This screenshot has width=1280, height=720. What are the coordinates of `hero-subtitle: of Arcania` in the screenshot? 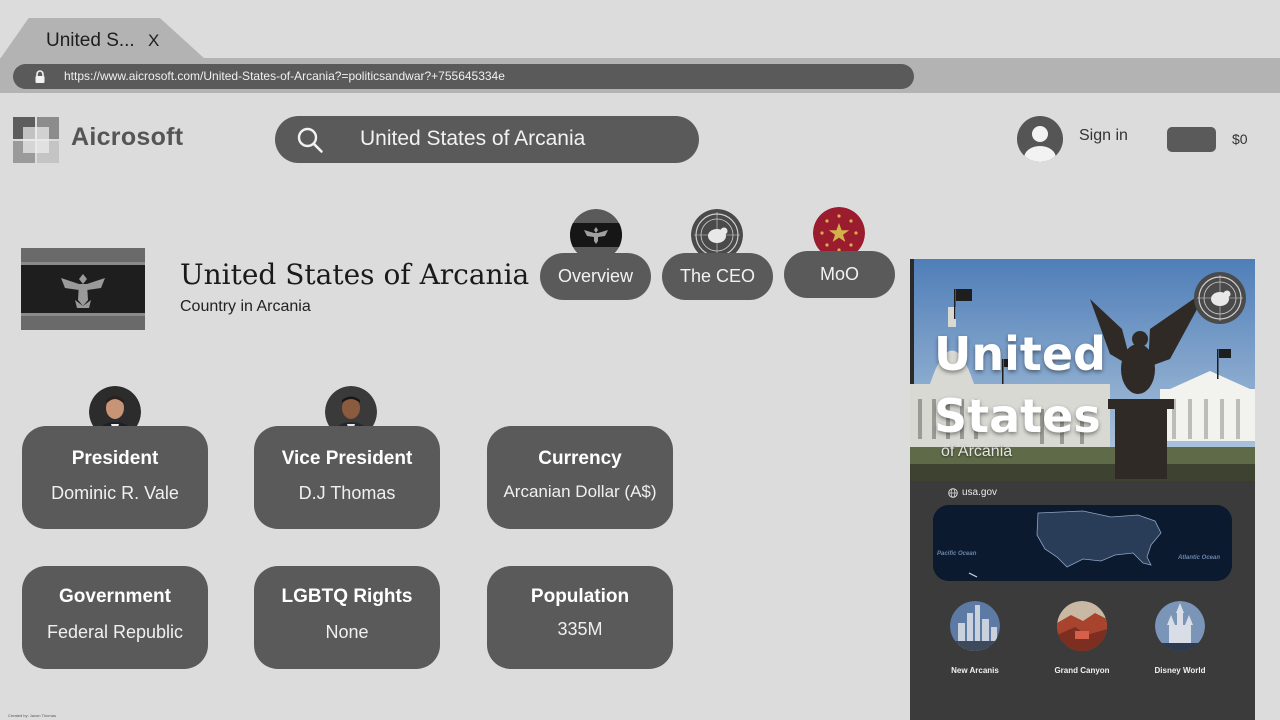 It's located at (977, 451).